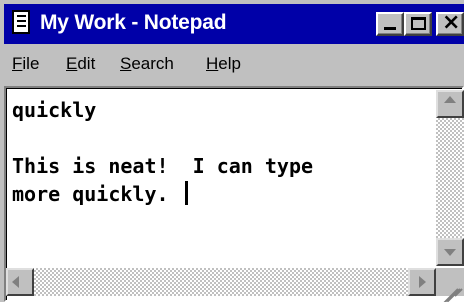 The width and height of the screenshot is (464, 302). Describe the element at coordinates (222, 194) in the screenshot. I see `text-line: more quickly.` at that location.